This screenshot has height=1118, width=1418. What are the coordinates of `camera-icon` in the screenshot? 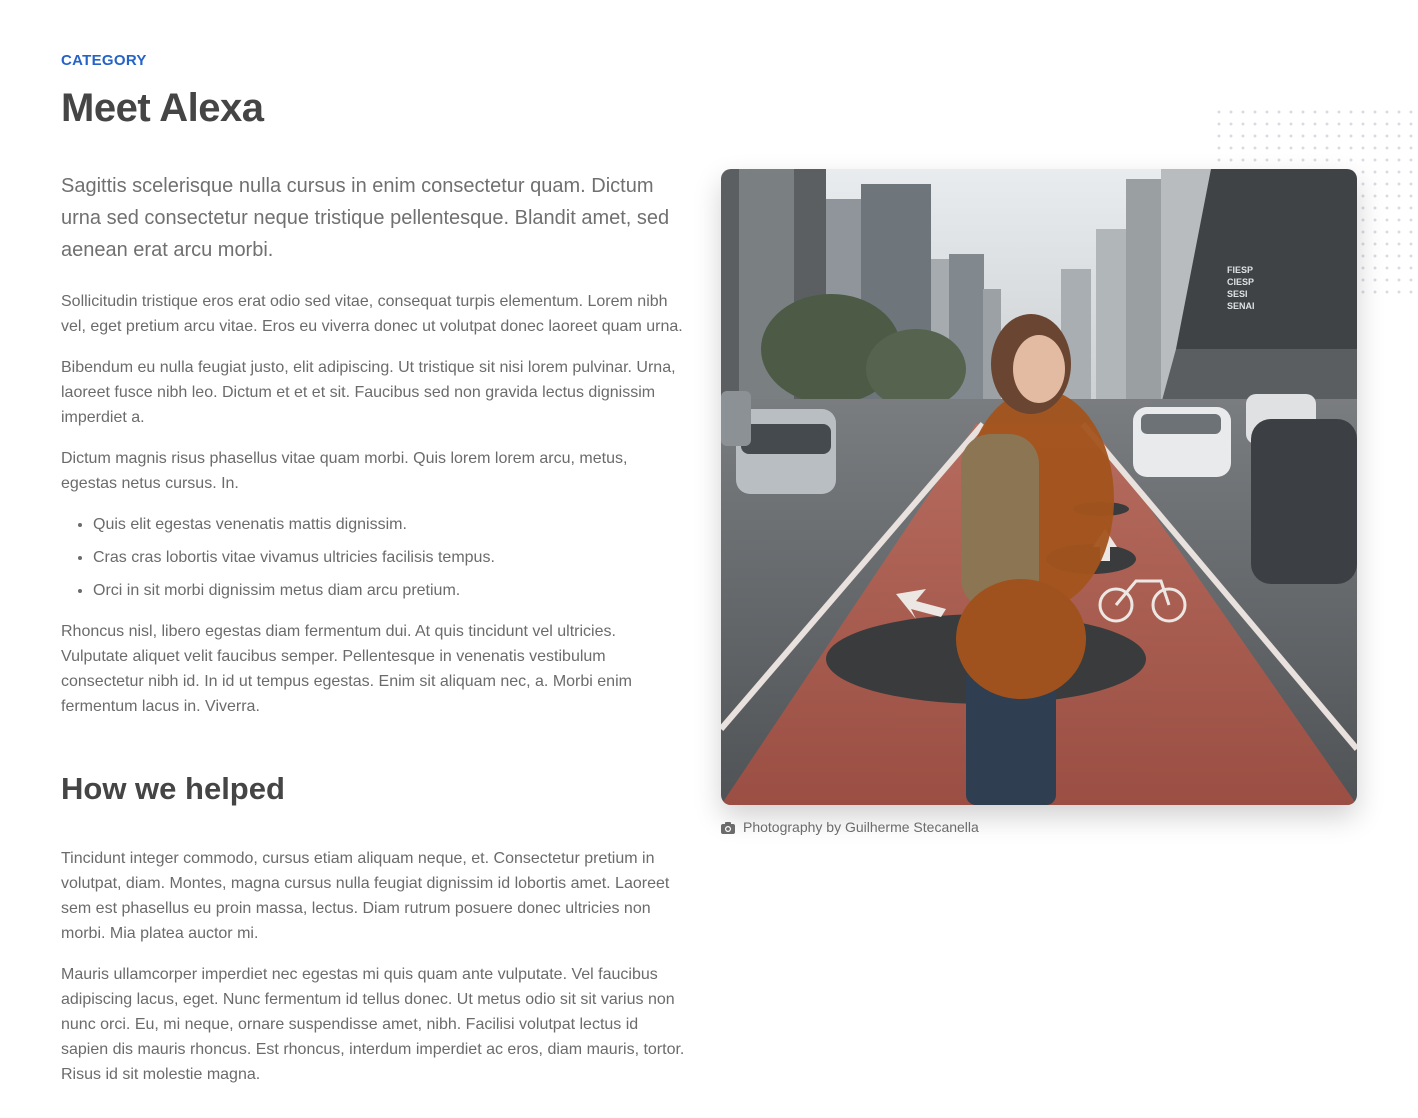 It's located at (728, 827).